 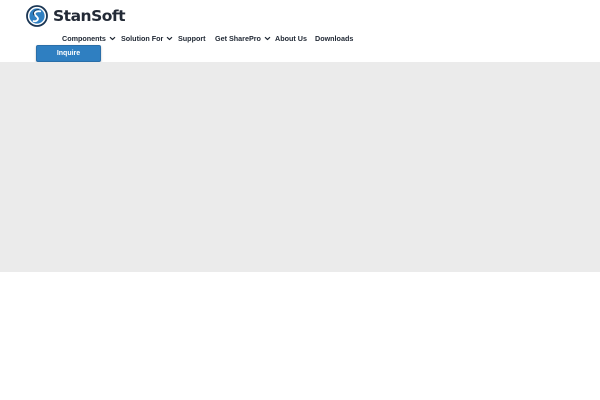 I want to click on nav-item-get-sharepro: Get SharePro, so click(x=243, y=38).